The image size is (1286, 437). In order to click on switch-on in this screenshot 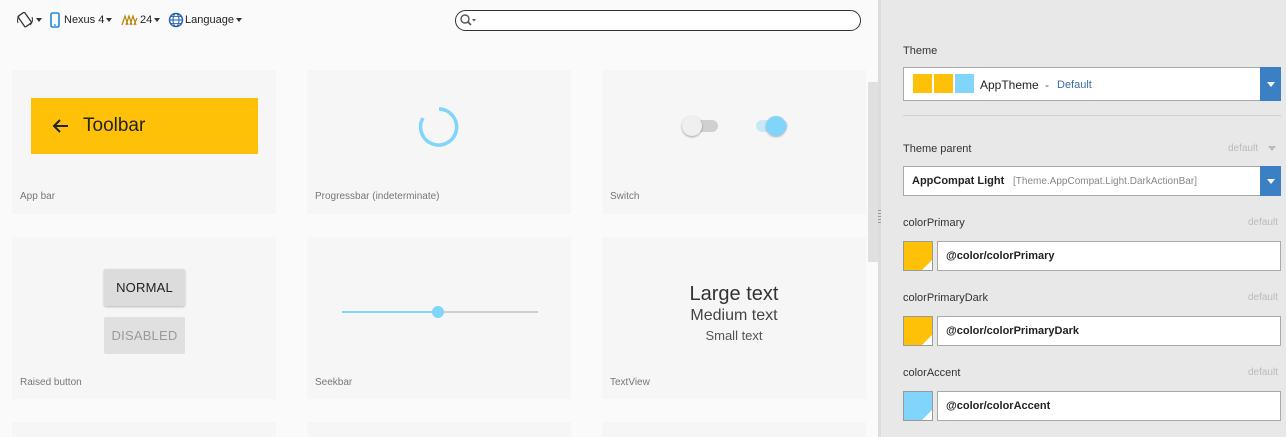, I will do `click(772, 126)`.